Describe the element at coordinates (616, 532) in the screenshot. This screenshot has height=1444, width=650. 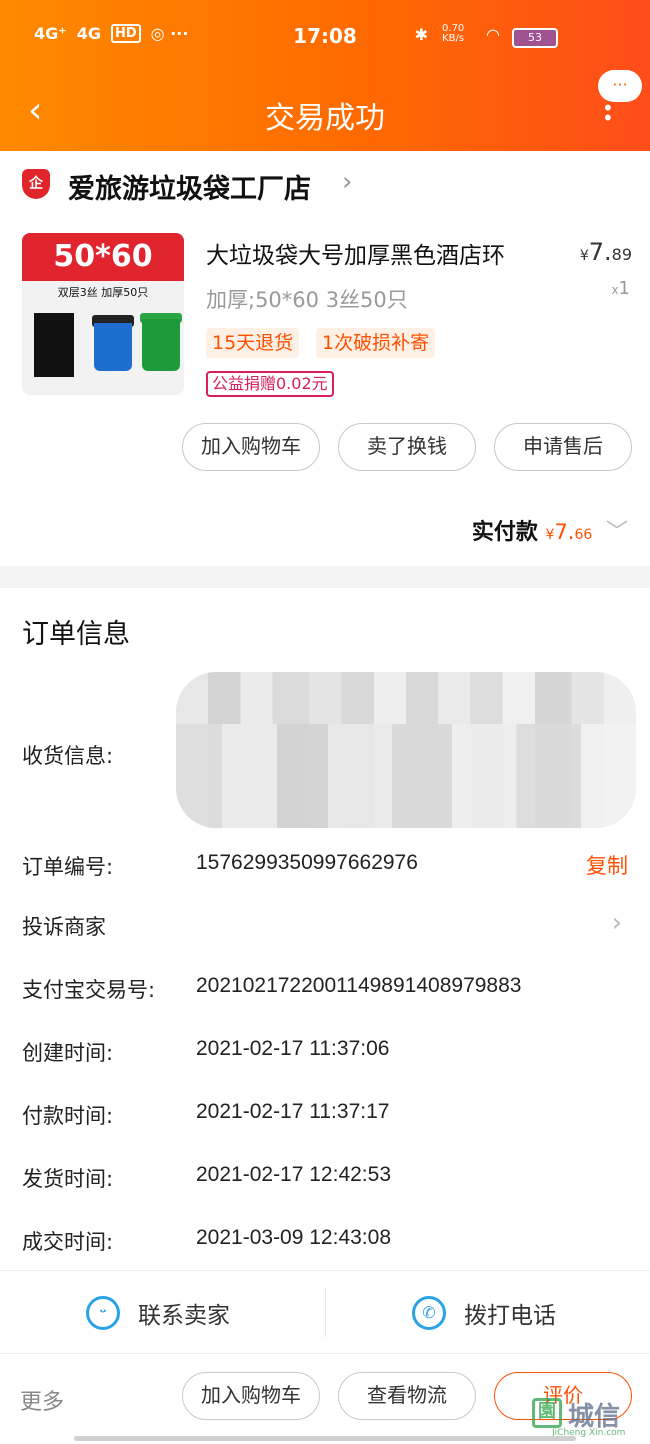
I see `chevron-down-icon: ﹀` at that location.